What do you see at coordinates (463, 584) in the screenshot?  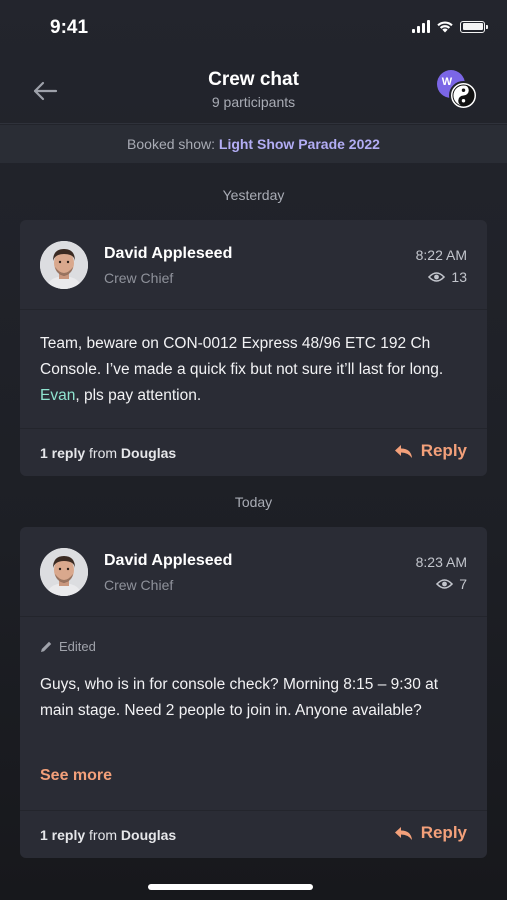 I see `views-number: 7` at bounding box center [463, 584].